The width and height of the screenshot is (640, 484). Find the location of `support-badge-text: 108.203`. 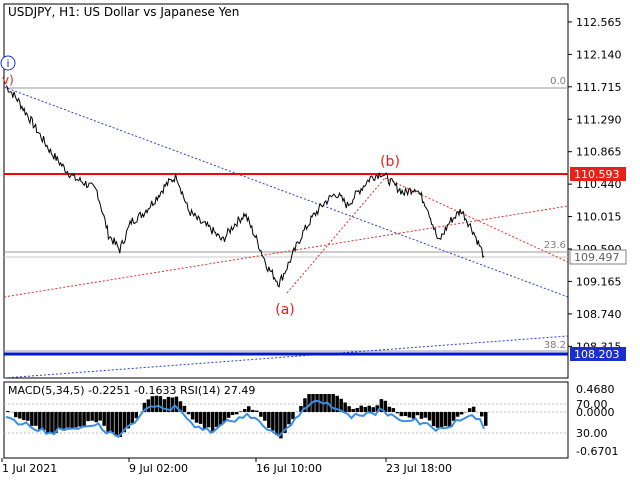

support-badge-text: 108.203 is located at coordinates (597, 354).